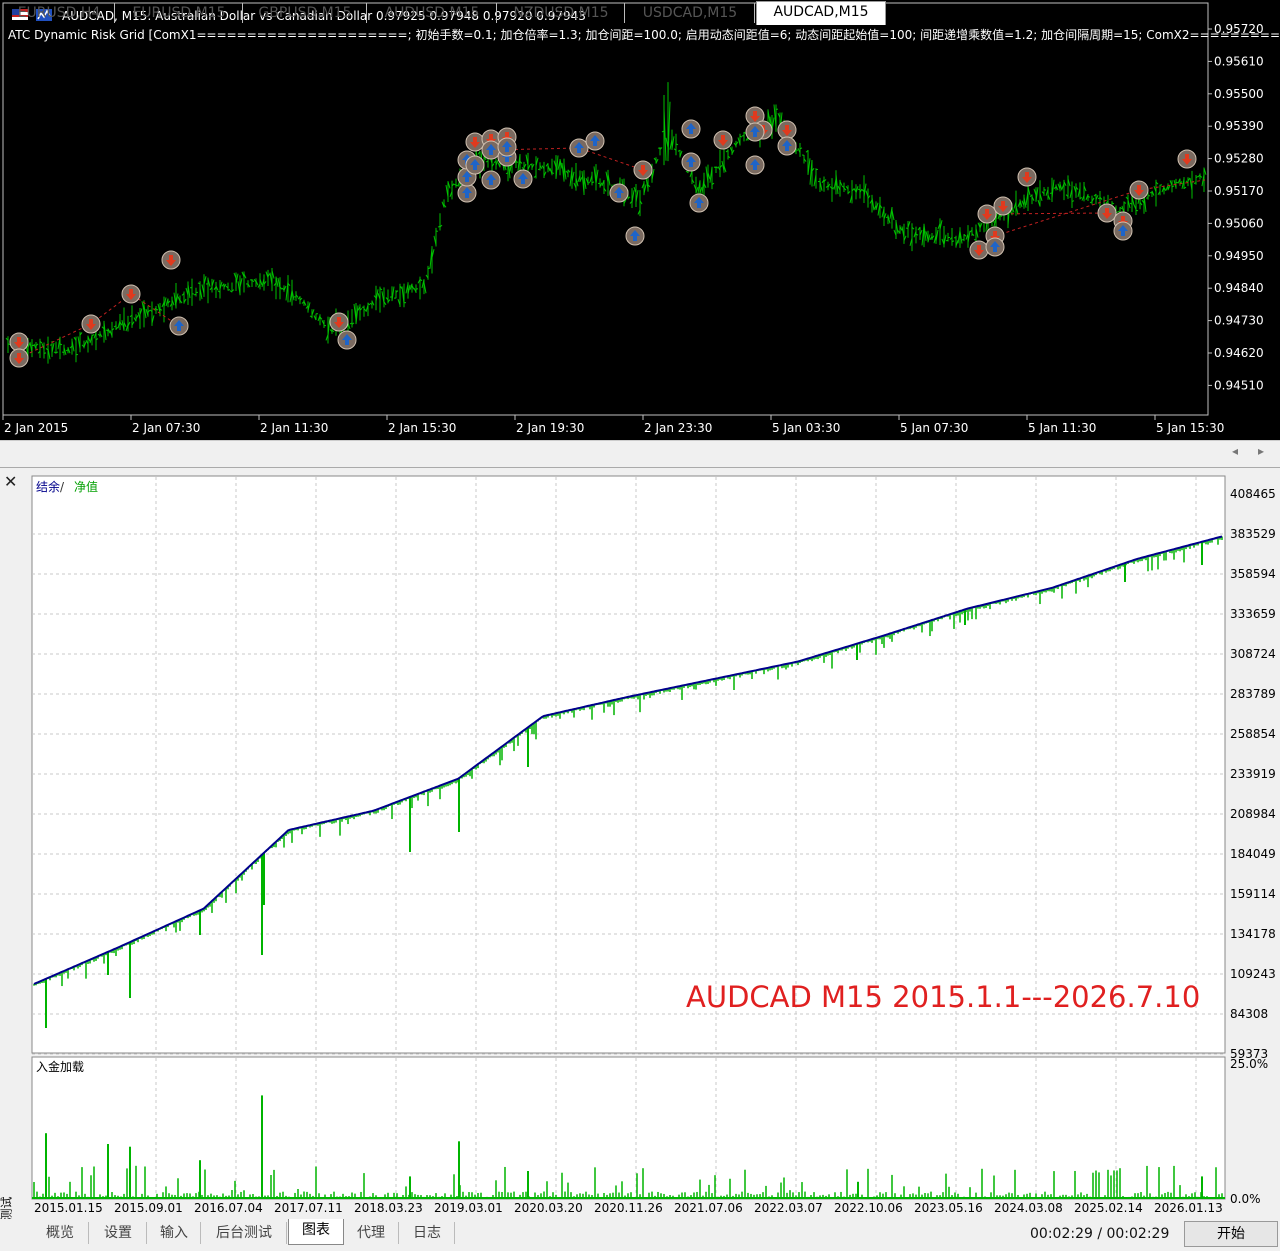  Describe the element at coordinates (1235, 451) in the screenshot. I see `scroll-left-icon: ◂` at that location.